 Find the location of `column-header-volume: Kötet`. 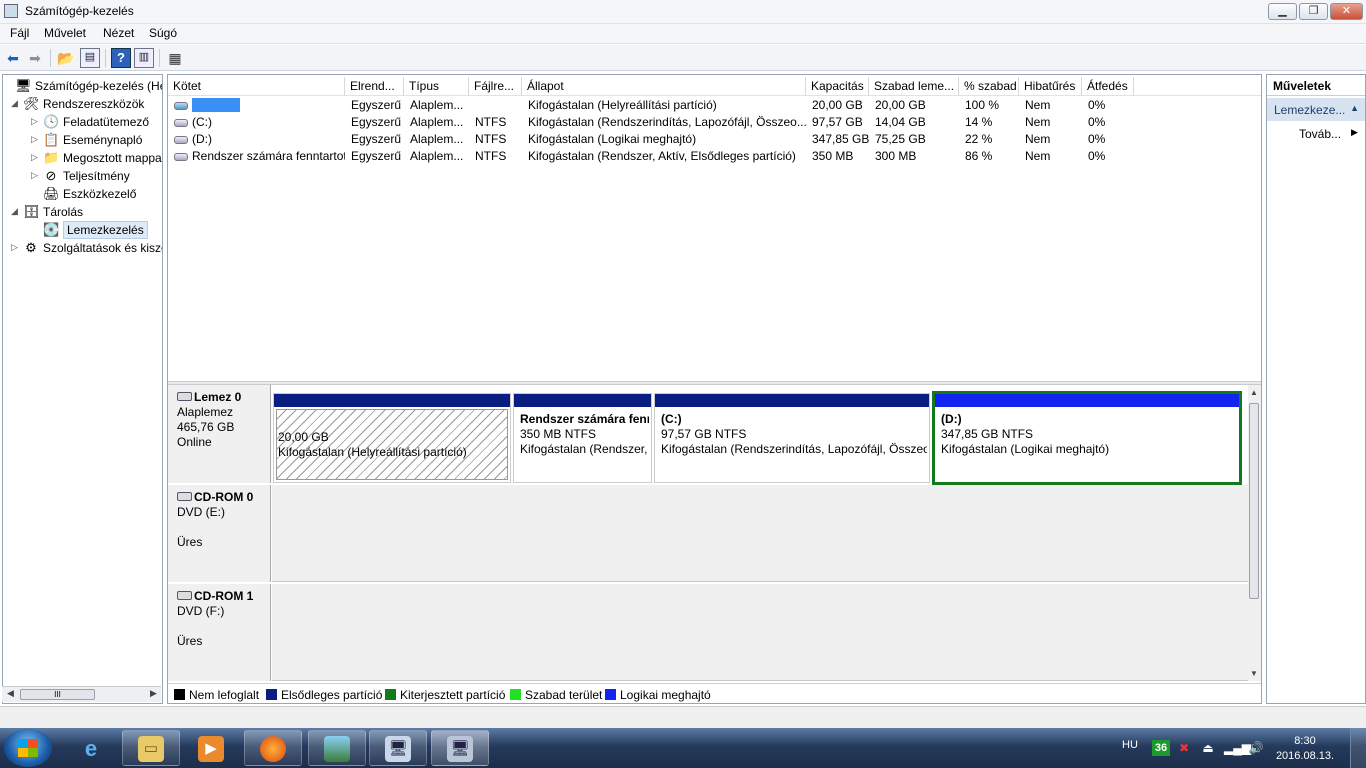

column-header-volume: Kötet is located at coordinates (256, 86).